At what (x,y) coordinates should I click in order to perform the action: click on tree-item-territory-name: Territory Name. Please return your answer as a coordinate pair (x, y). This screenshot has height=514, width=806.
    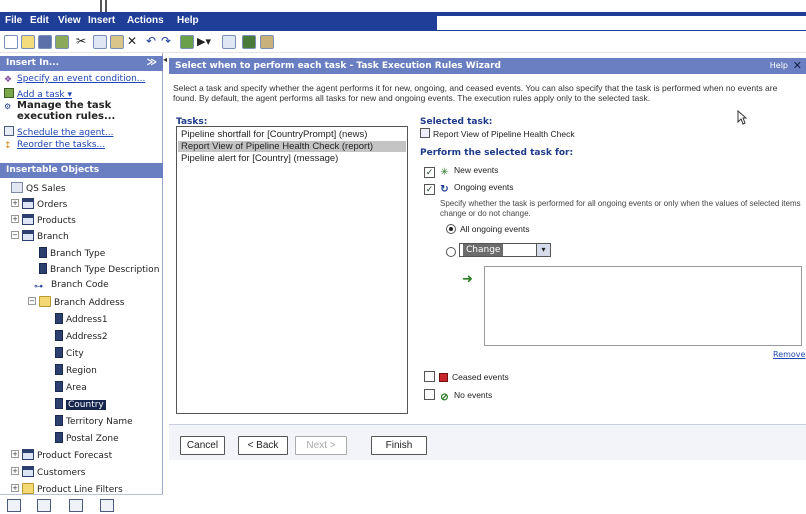
    Looking at the image, I should click on (94, 421).